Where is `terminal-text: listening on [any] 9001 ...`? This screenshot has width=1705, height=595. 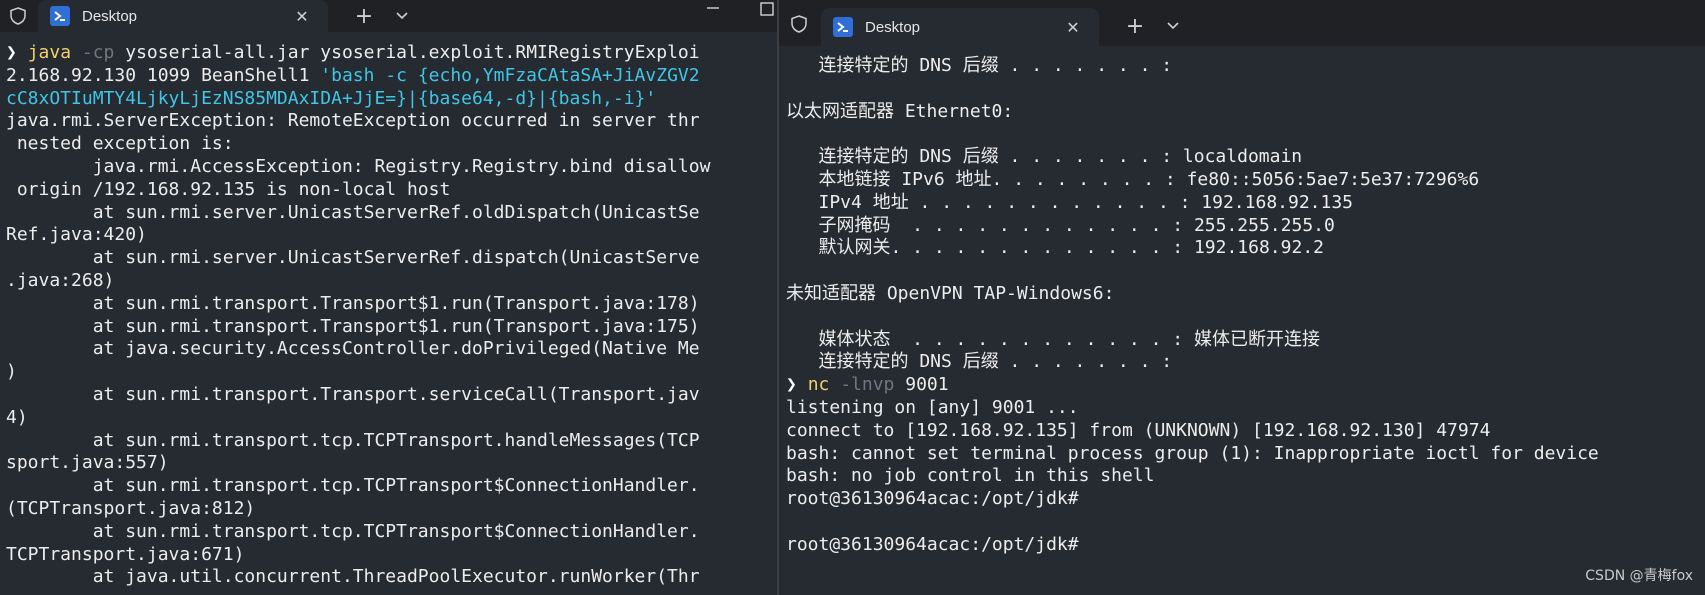
terminal-text: listening on [any] 9001 ... is located at coordinates (932, 407).